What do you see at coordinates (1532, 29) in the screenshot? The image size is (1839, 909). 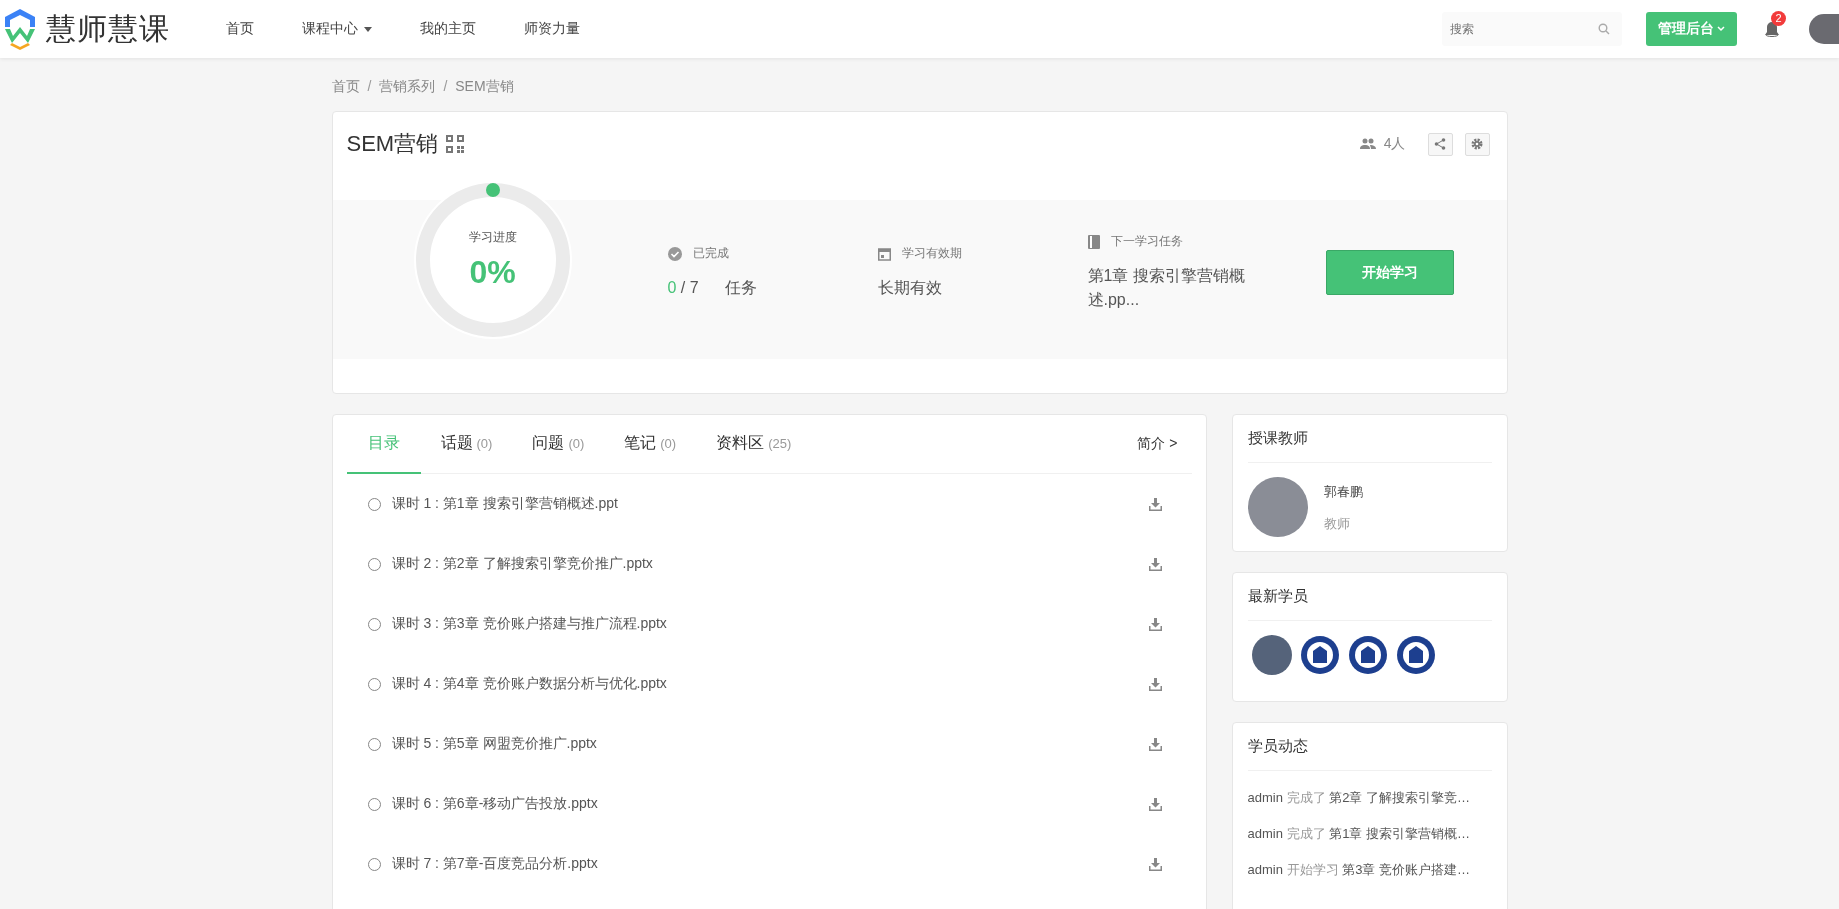 I see `search-field: 搜索` at bounding box center [1532, 29].